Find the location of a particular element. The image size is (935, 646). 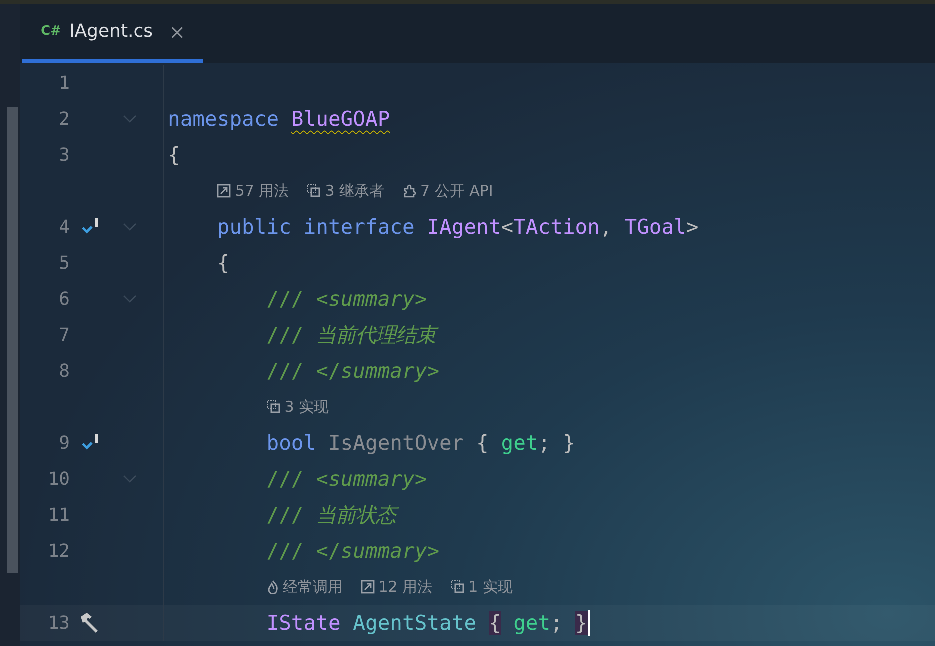

file-tab: C# IAgent.cs × is located at coordinates (112, 33).